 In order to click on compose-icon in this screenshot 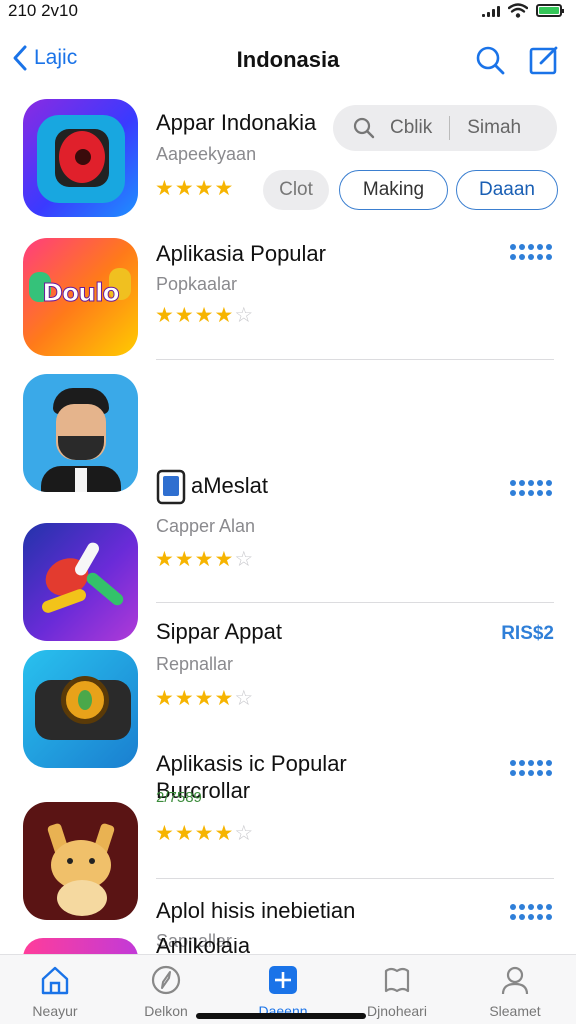, I will do `click(544, 60)`.